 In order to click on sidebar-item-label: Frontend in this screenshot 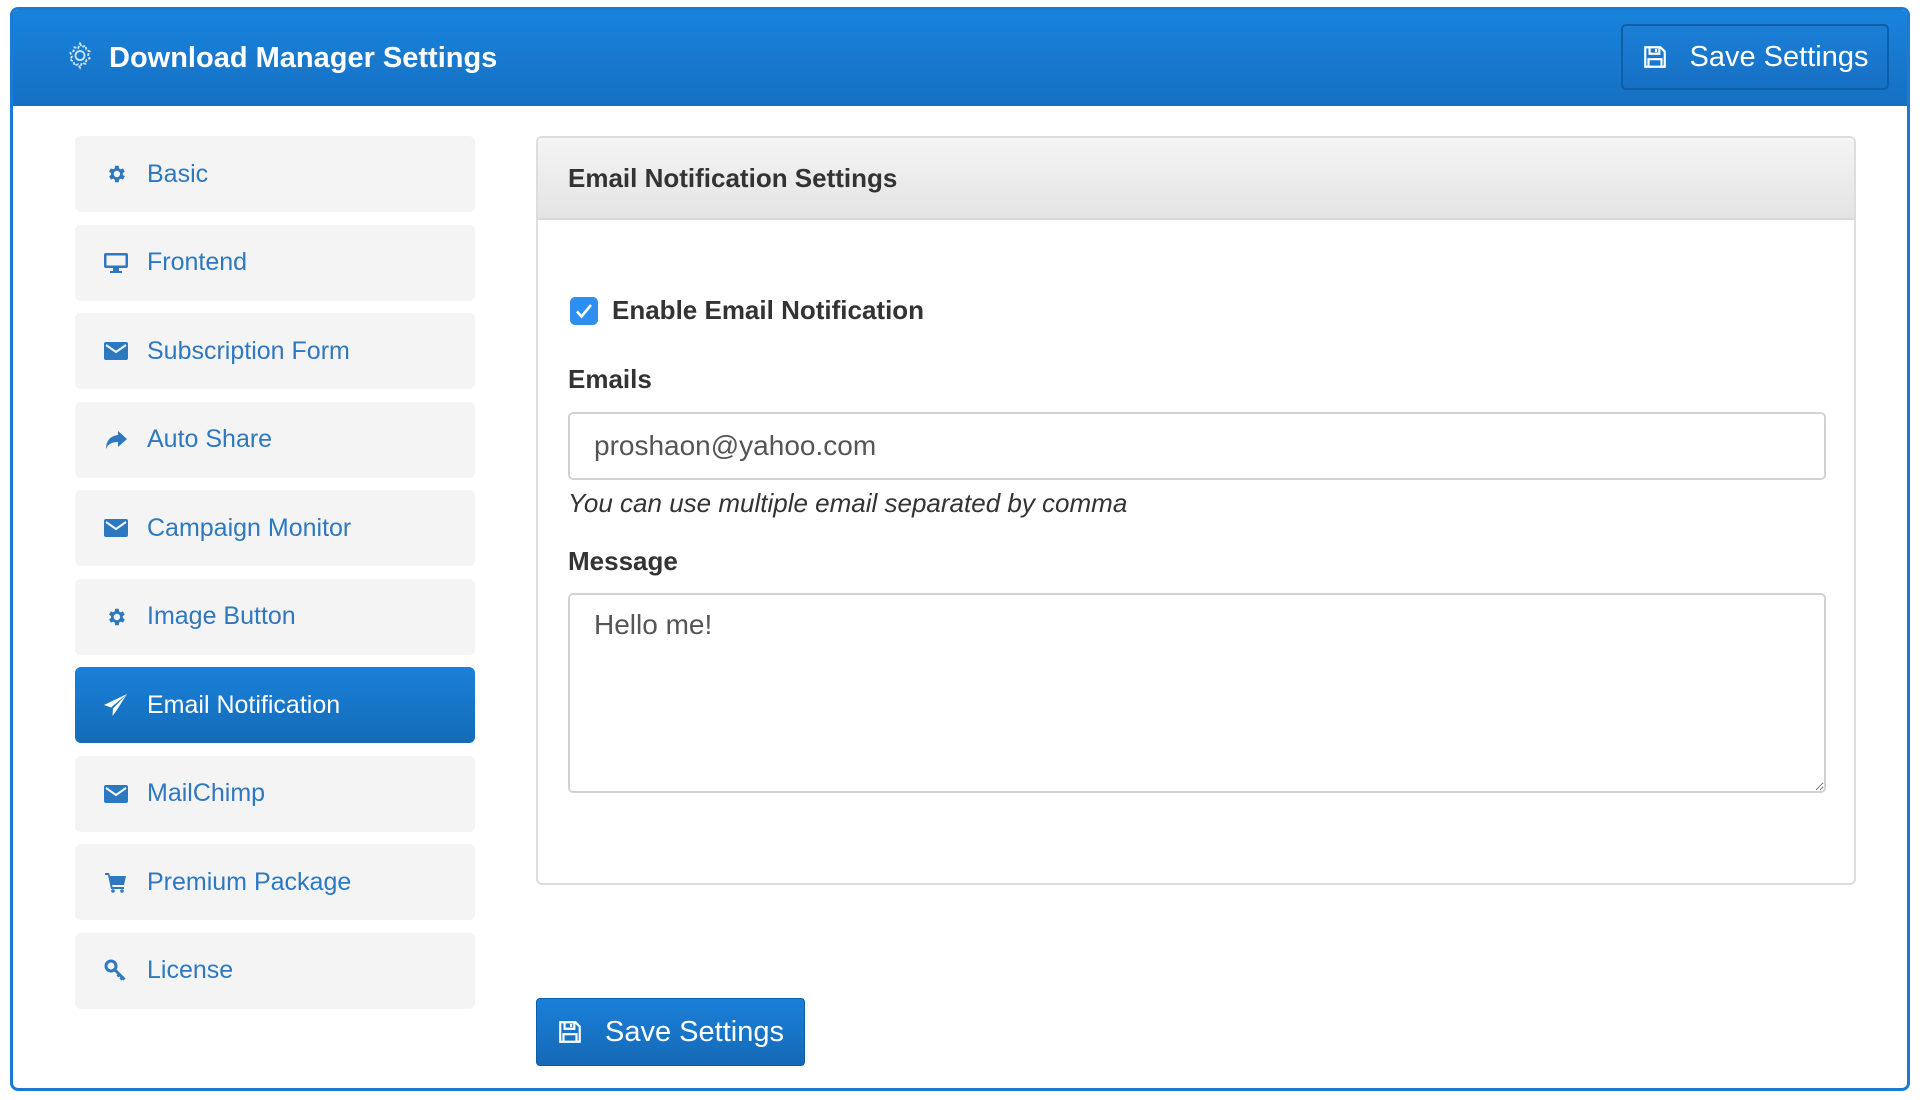, I will do `click(197, 262)`.